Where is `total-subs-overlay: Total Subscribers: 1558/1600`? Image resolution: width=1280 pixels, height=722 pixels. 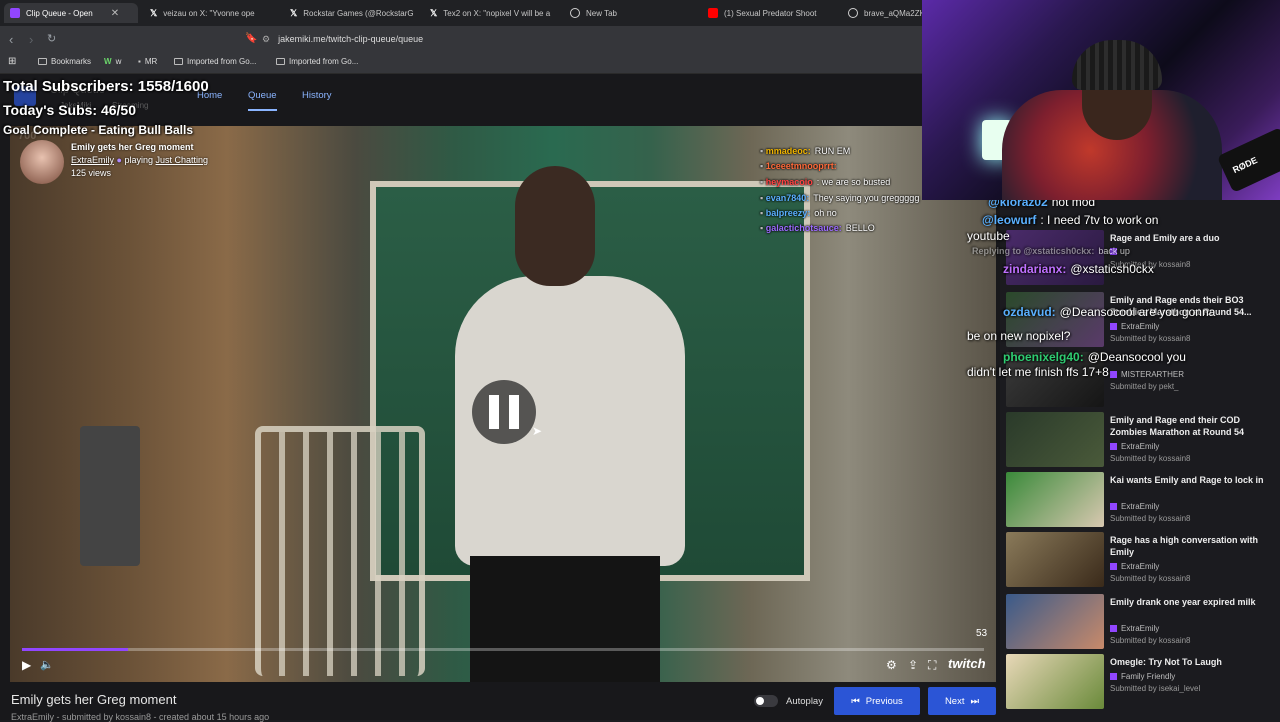 total-subs-overlay: Total Subscribers: 1558/1600 is located at coordinates (106, 86).